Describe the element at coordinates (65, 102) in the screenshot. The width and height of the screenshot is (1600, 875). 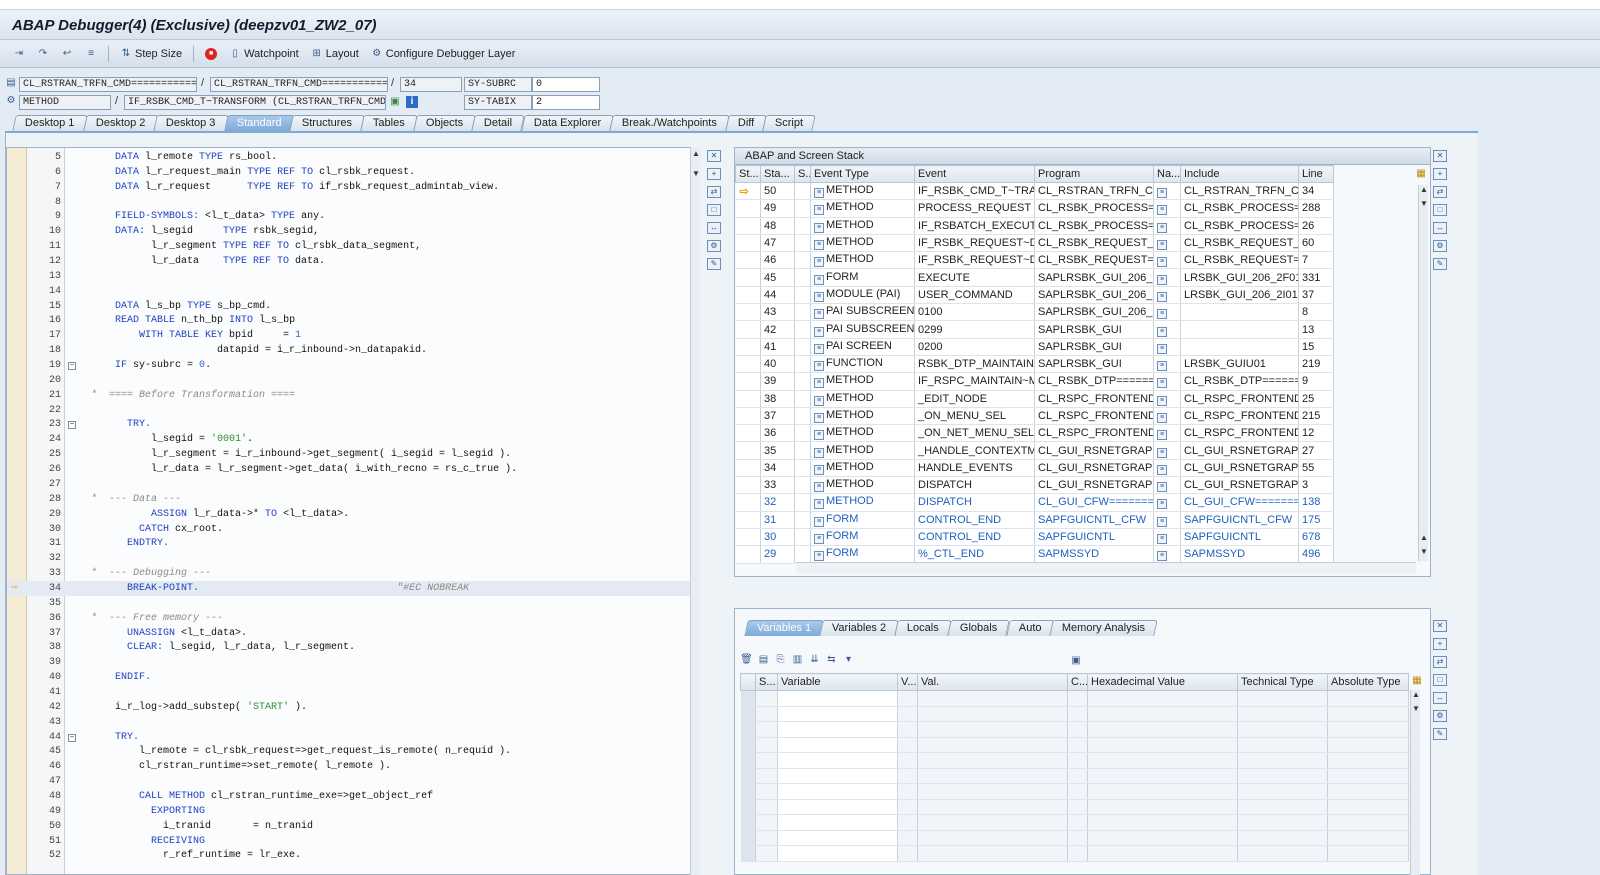
I see `event-type-field: METHOD` at that location.